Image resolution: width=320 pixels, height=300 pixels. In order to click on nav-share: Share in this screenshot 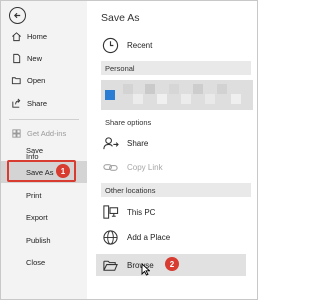, I will do `click(44, 103)`.